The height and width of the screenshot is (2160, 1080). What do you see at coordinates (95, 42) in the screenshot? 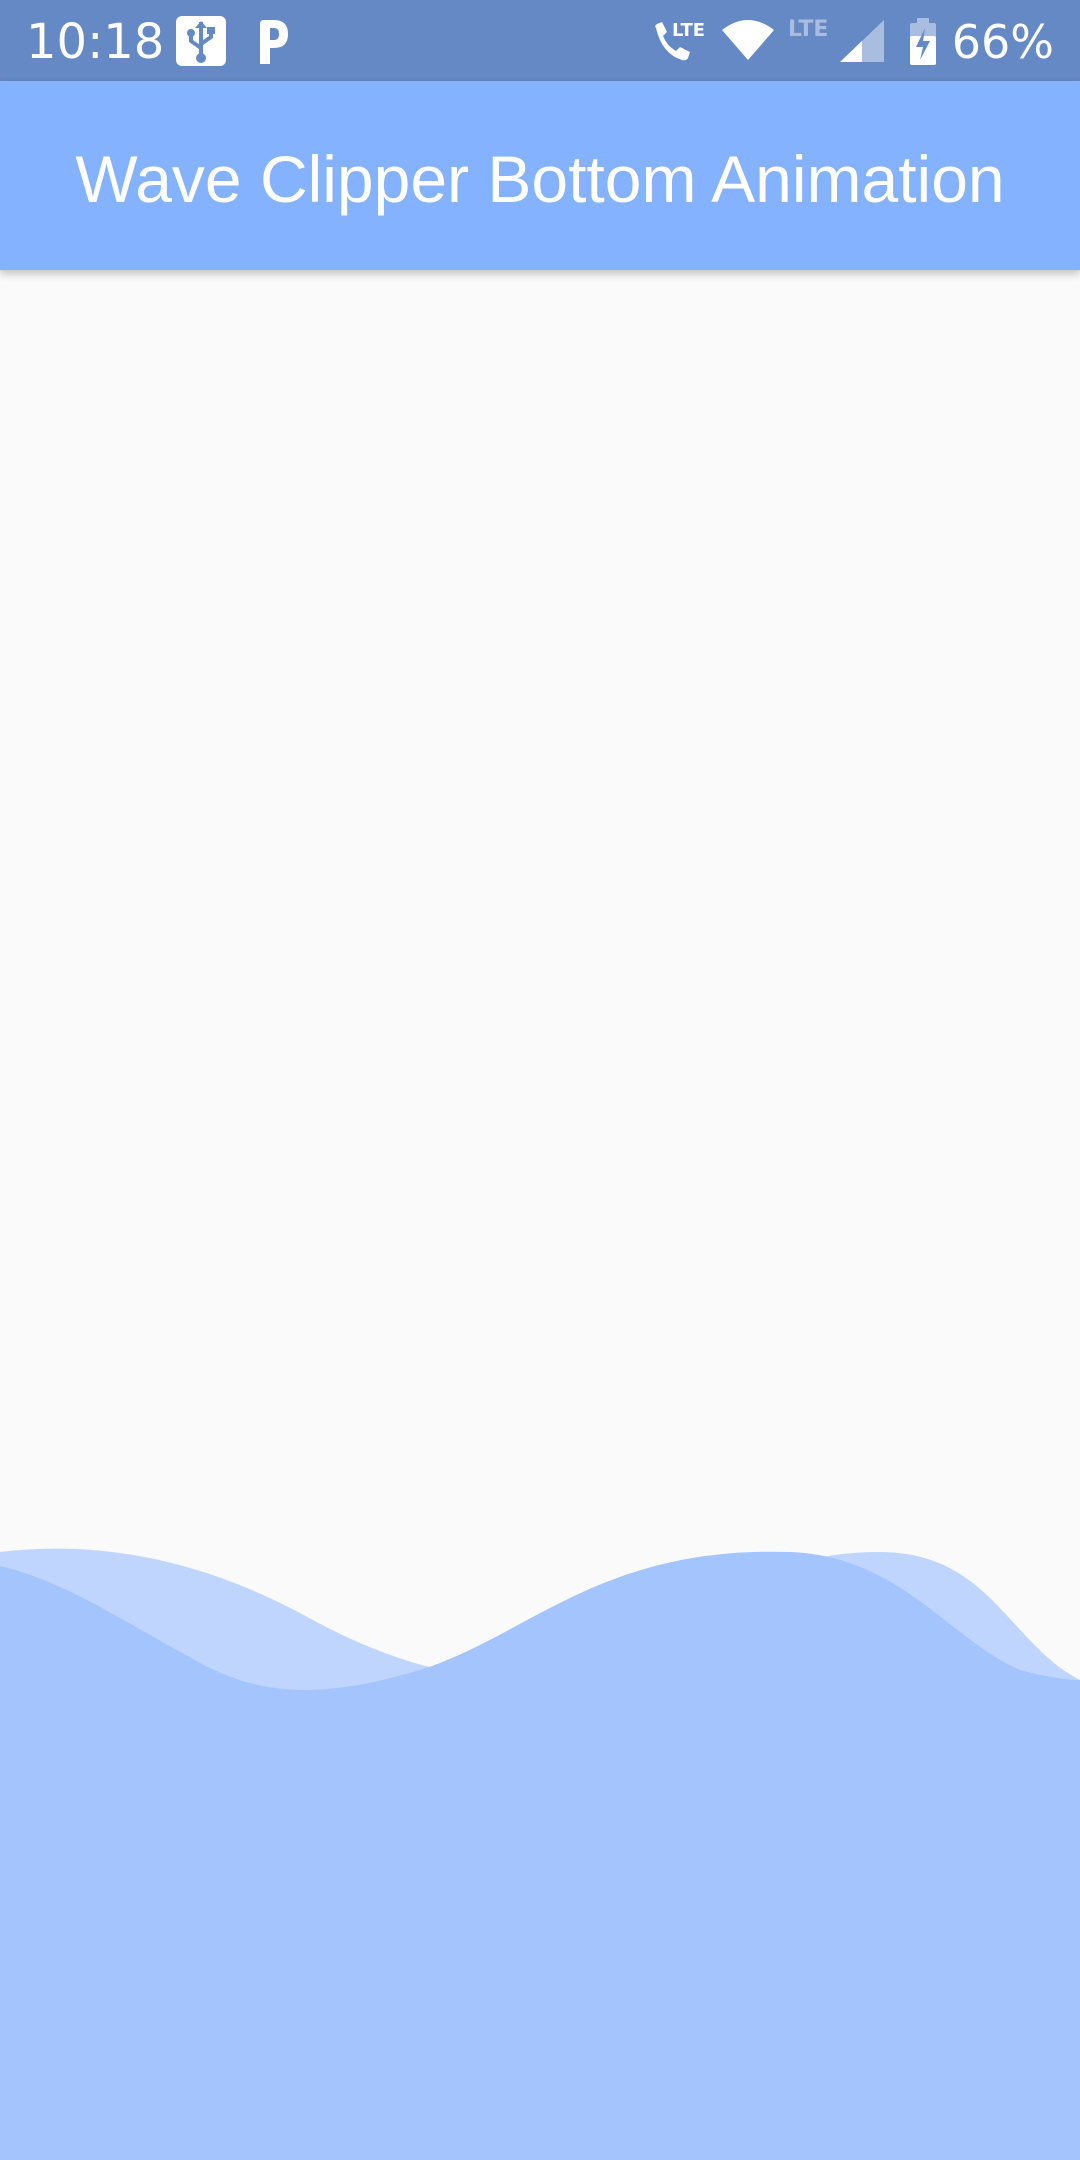
I see `status-time: 10:18` at bounding box center [95, 42].